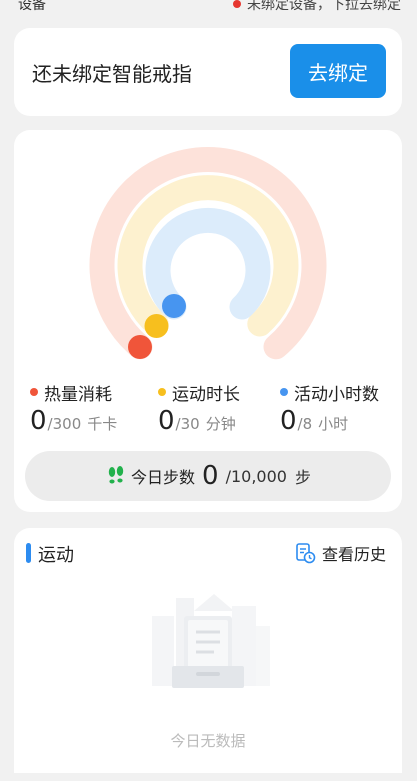 This screenshot has width=417, height=781. I want to click on calories-progress-dot, so click(140, 347).